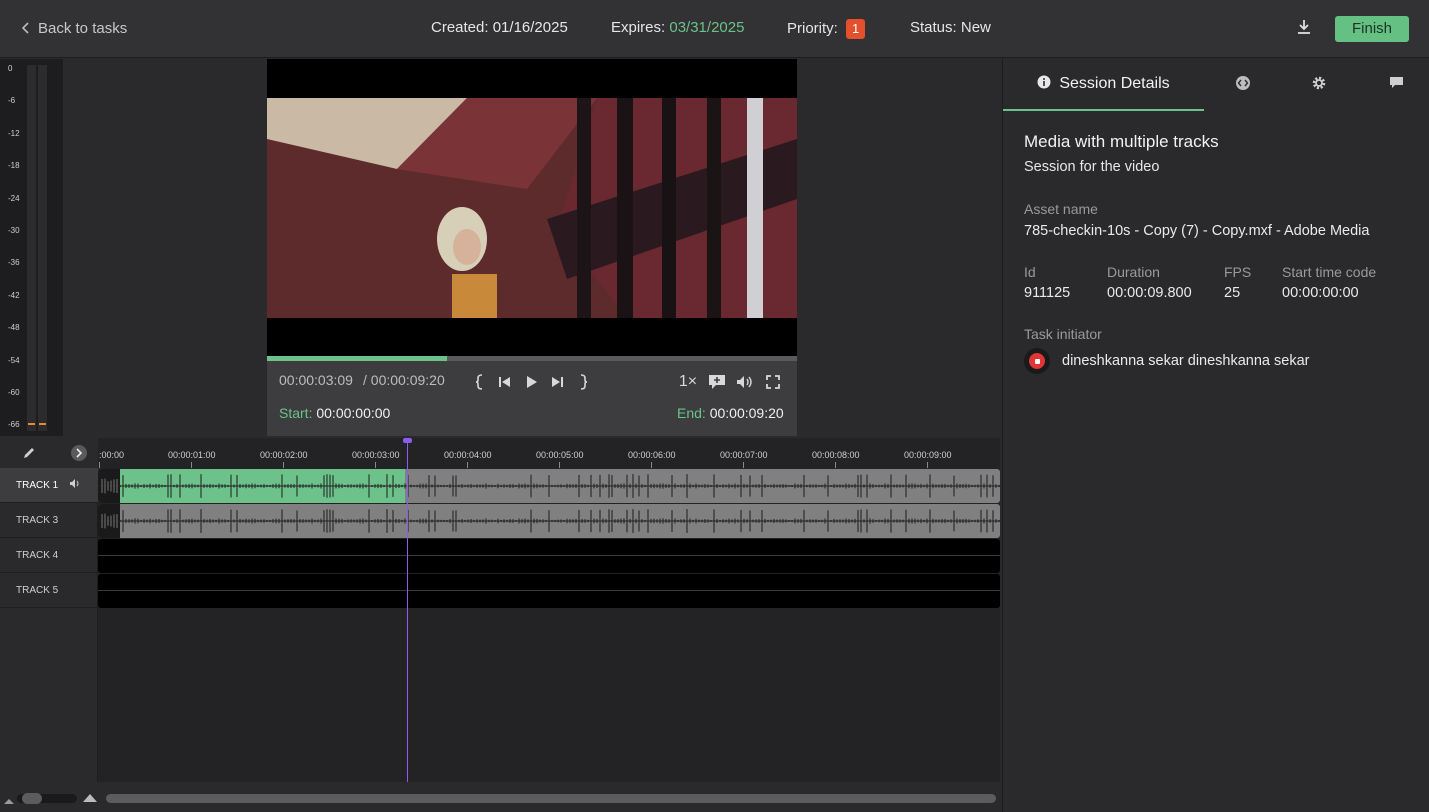 This screenshot has height=812, width=1429. I want to click on ruler-label: 00:00:04:00, so click(468, 455).